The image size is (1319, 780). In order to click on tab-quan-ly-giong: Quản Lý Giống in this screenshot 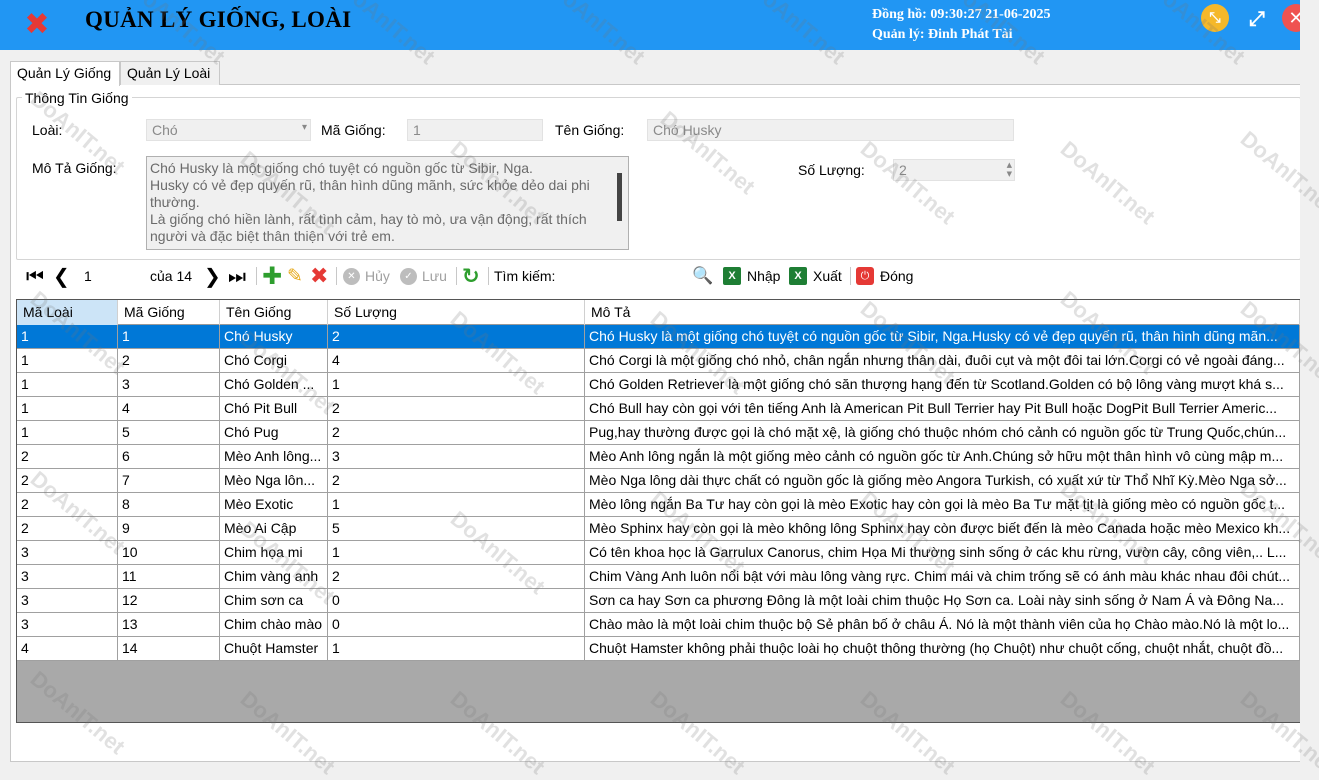, I will do `click(65, 73)`.